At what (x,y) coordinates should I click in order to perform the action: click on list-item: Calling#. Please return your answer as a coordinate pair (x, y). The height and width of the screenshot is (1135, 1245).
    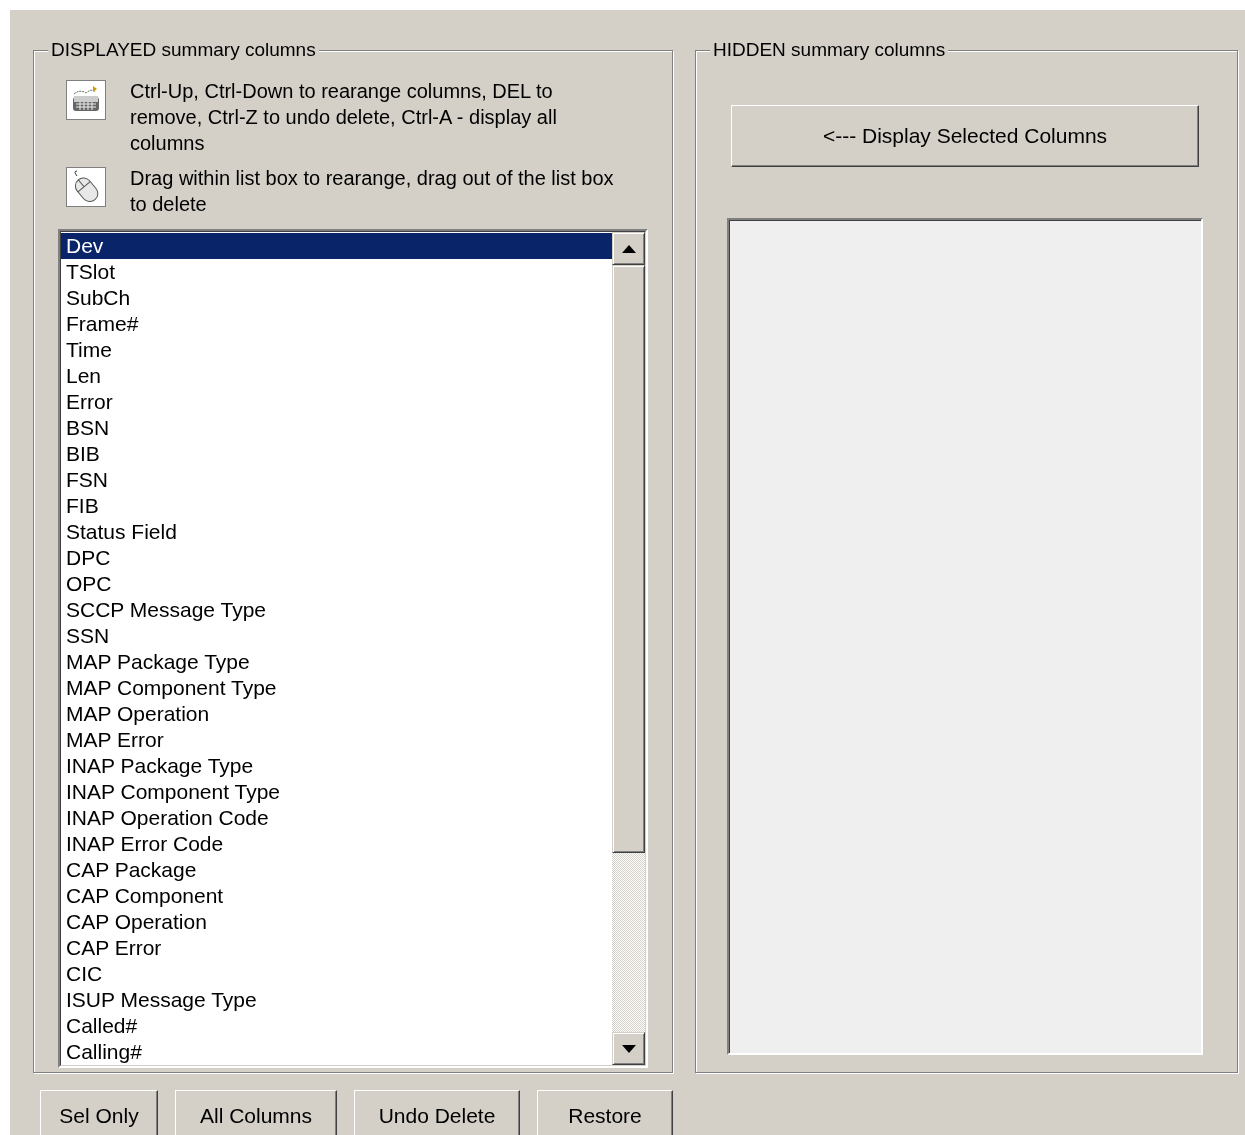
    Looking at the image, I should click on (336, 1052).